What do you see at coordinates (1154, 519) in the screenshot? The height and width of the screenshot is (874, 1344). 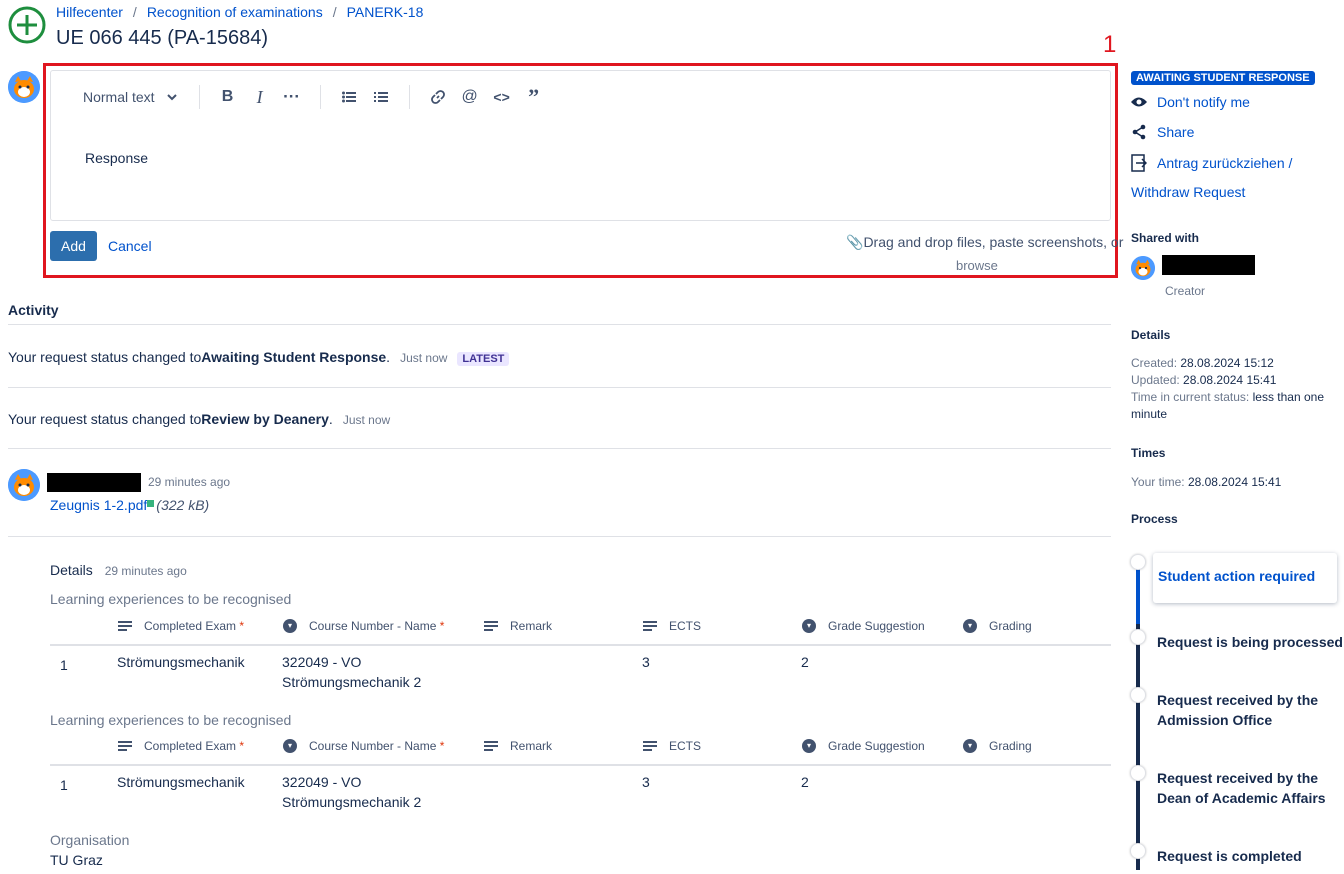 I see `process-heading: Process` at bounding box center [1154, 519].